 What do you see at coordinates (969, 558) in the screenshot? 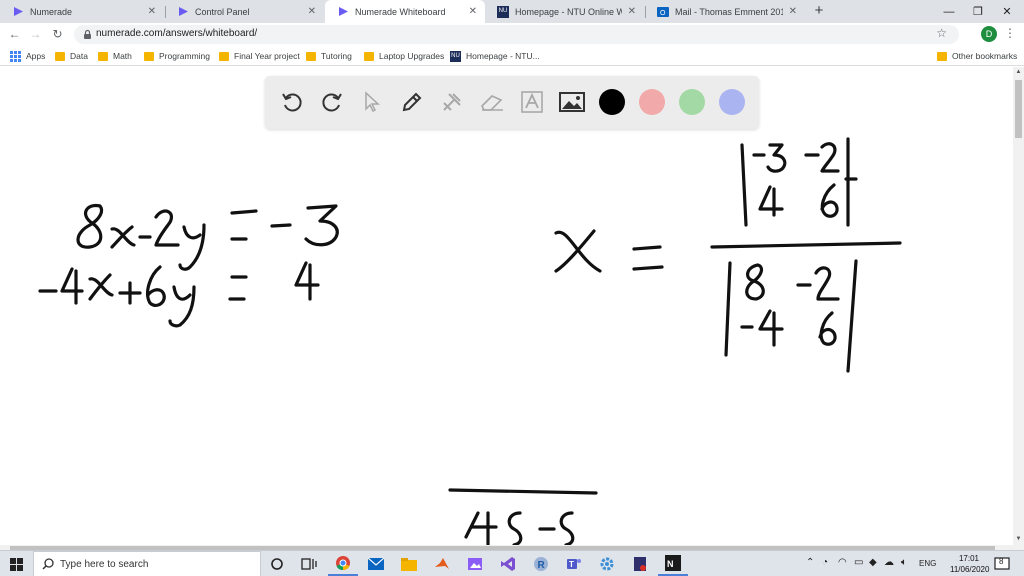
I see `clock-time: 17:01` at bounding box center [969, 558].